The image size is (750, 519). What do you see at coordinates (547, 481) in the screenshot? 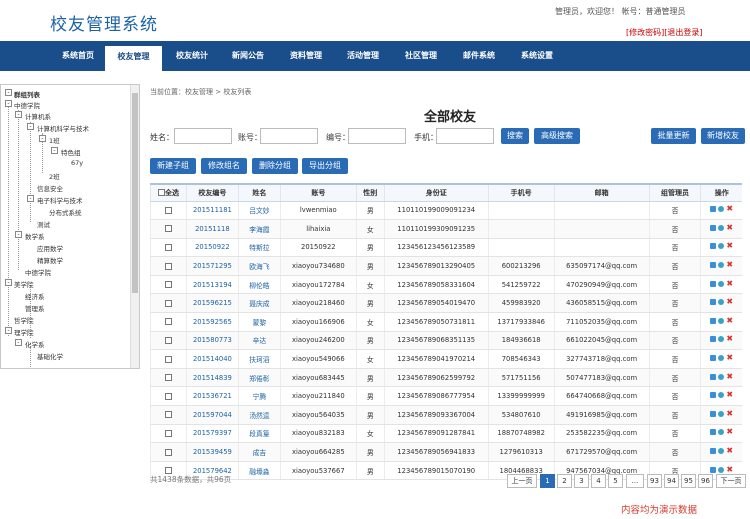
I see `page-1-button: 1` at bounding box center [547, 481].